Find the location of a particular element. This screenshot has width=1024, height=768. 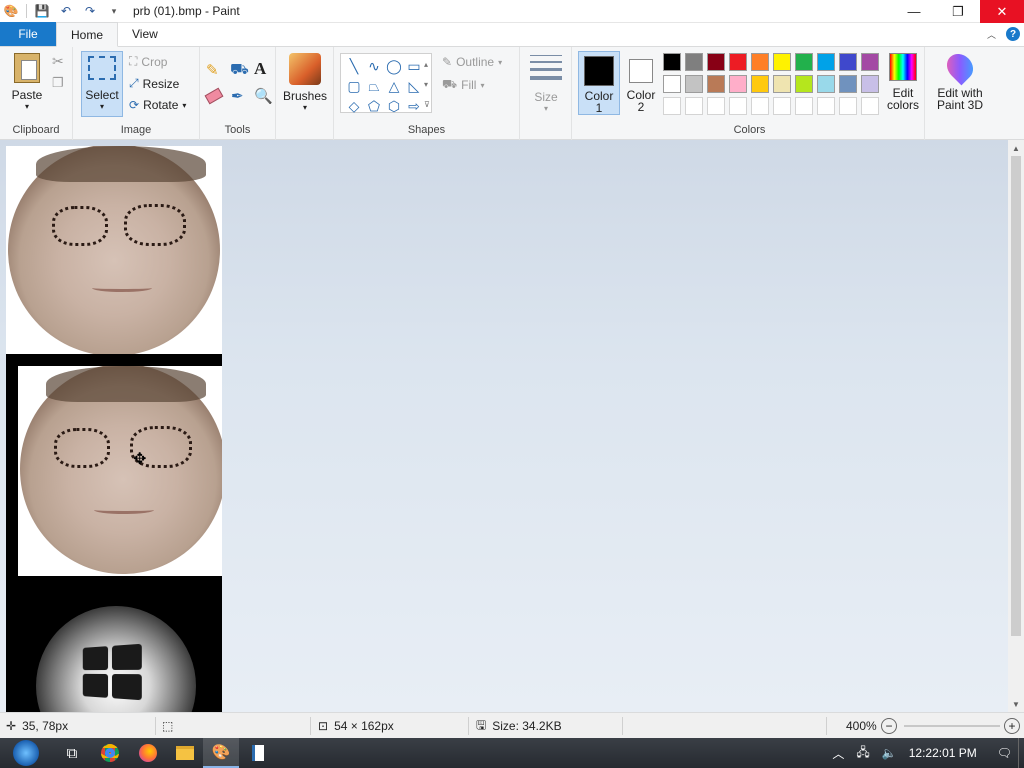

show-desktop-button is located at coordinates (1021, 753).